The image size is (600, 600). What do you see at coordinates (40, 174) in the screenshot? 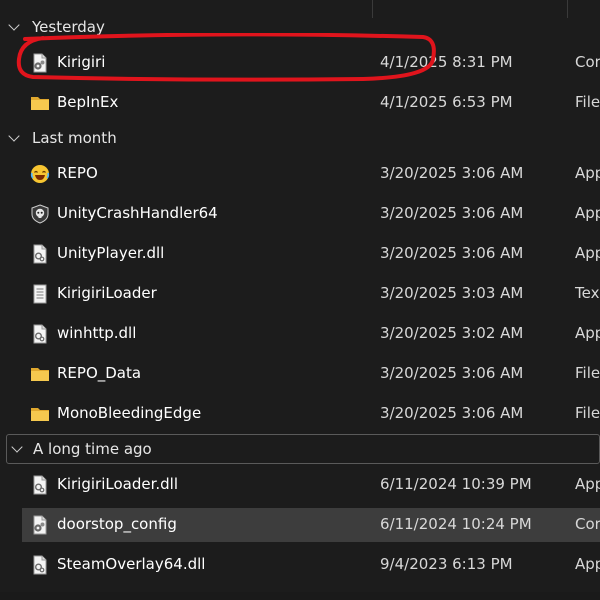
I see `laughing-emoji-icon` at bounding box center [40, 174].